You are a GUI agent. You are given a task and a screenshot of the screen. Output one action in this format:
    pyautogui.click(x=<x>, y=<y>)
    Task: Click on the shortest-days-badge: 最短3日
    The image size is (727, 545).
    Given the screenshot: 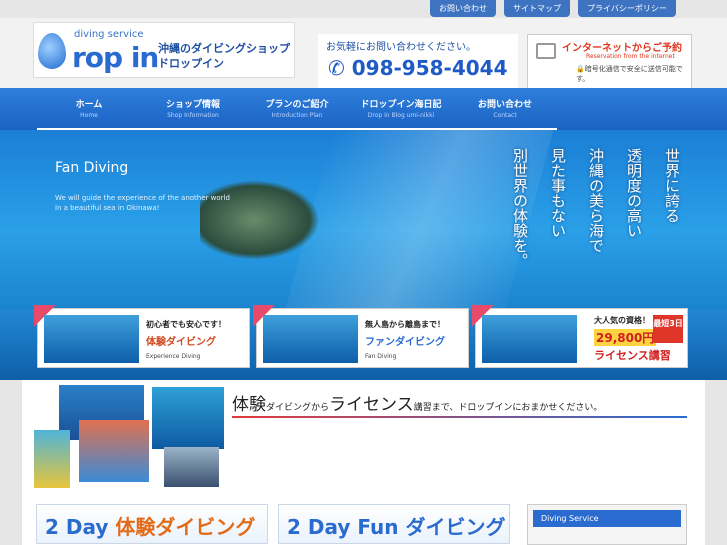 What is the action you would take?
    pyautogui.click(x=668, y=329)
    